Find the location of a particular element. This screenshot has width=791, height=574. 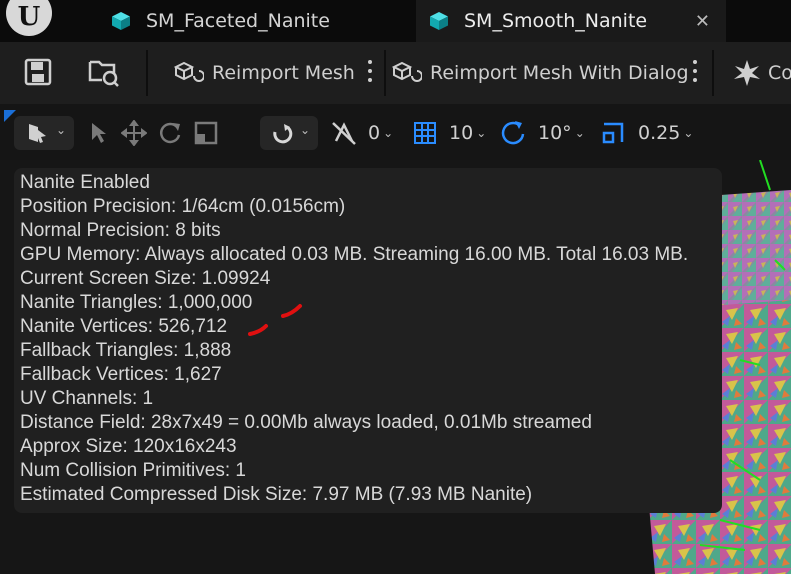

red-annotation-marks is located at coordinates (275, 320).